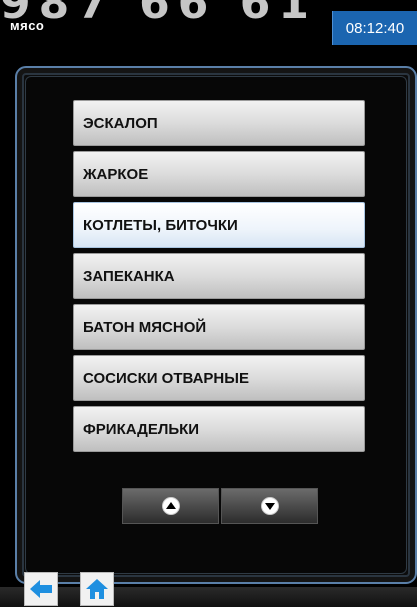  I want to click on arrow-up-circle-icon, so click(170, 506).